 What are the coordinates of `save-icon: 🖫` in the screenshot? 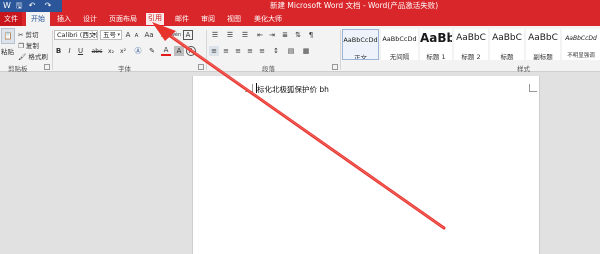 It's located at (19, 6).